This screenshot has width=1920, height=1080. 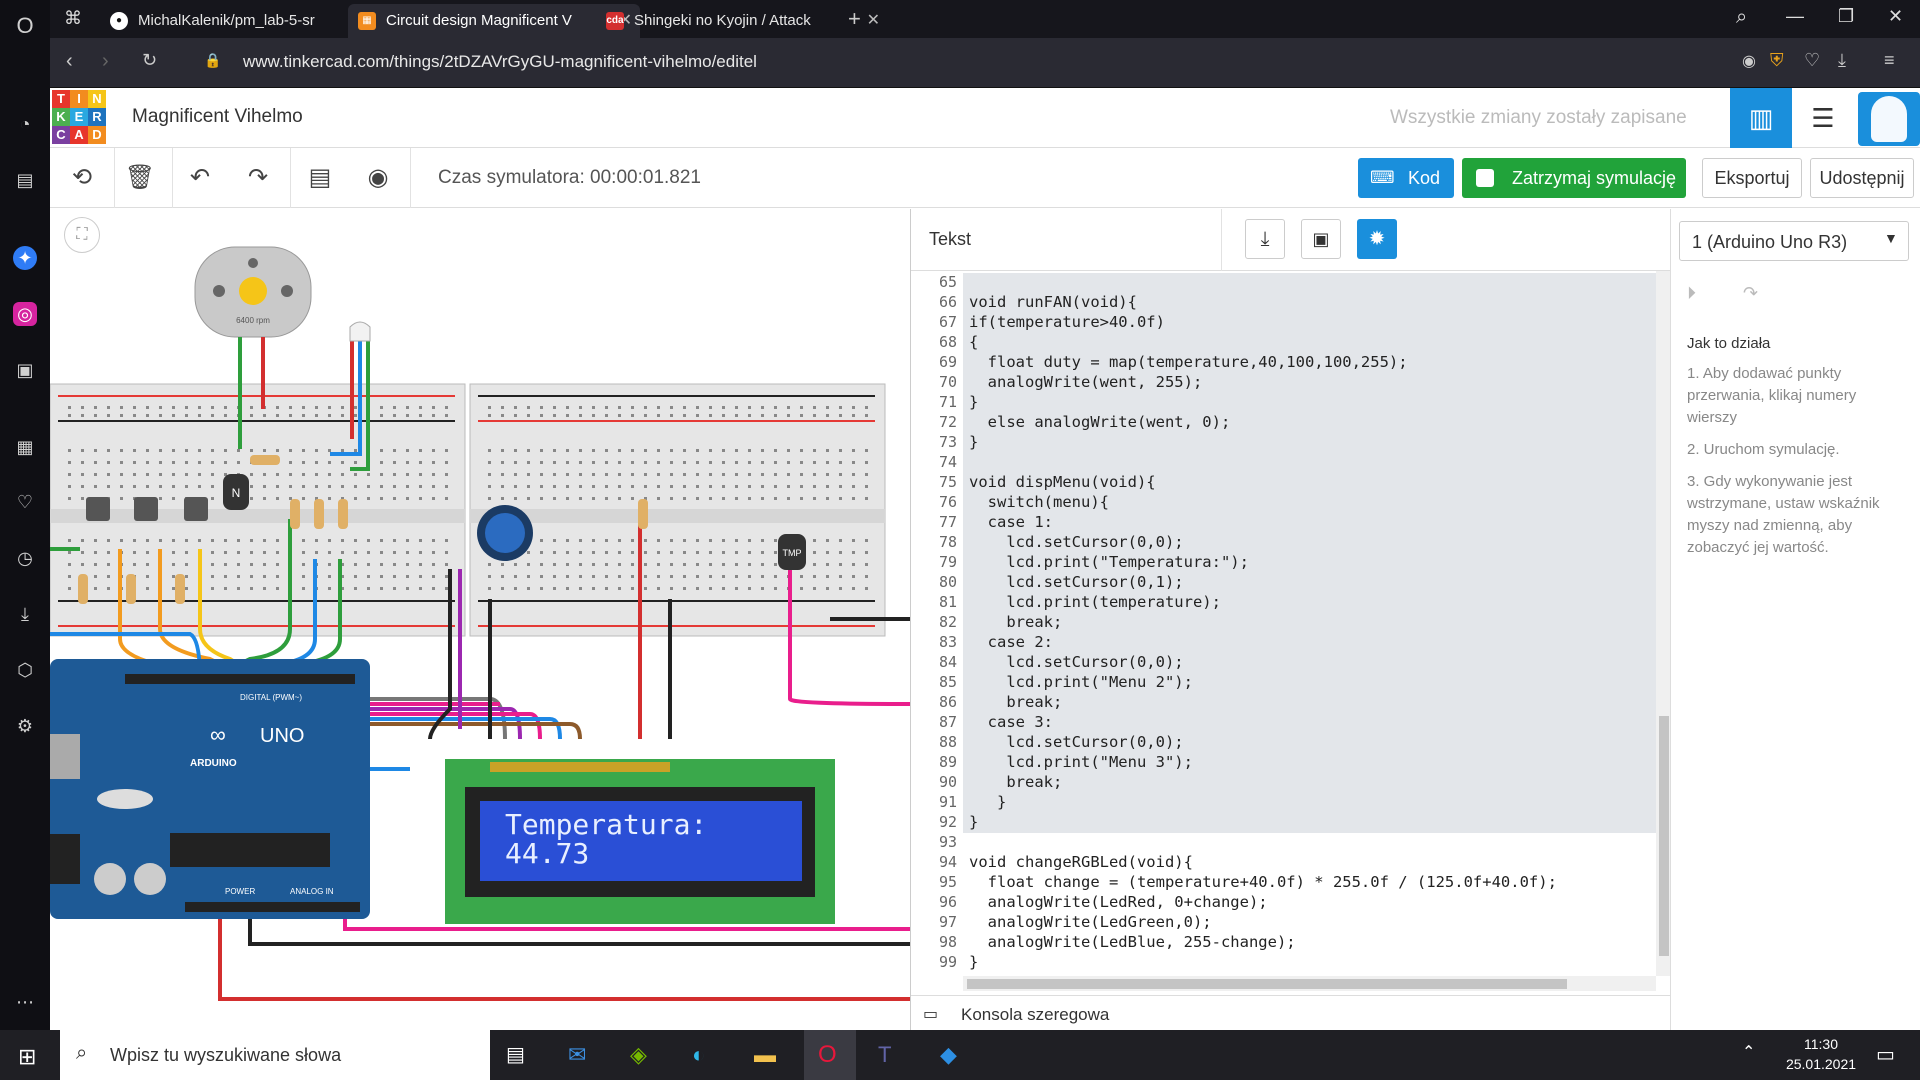 I want to click on delete-icon: 🗑, so click(x=140, y=178).